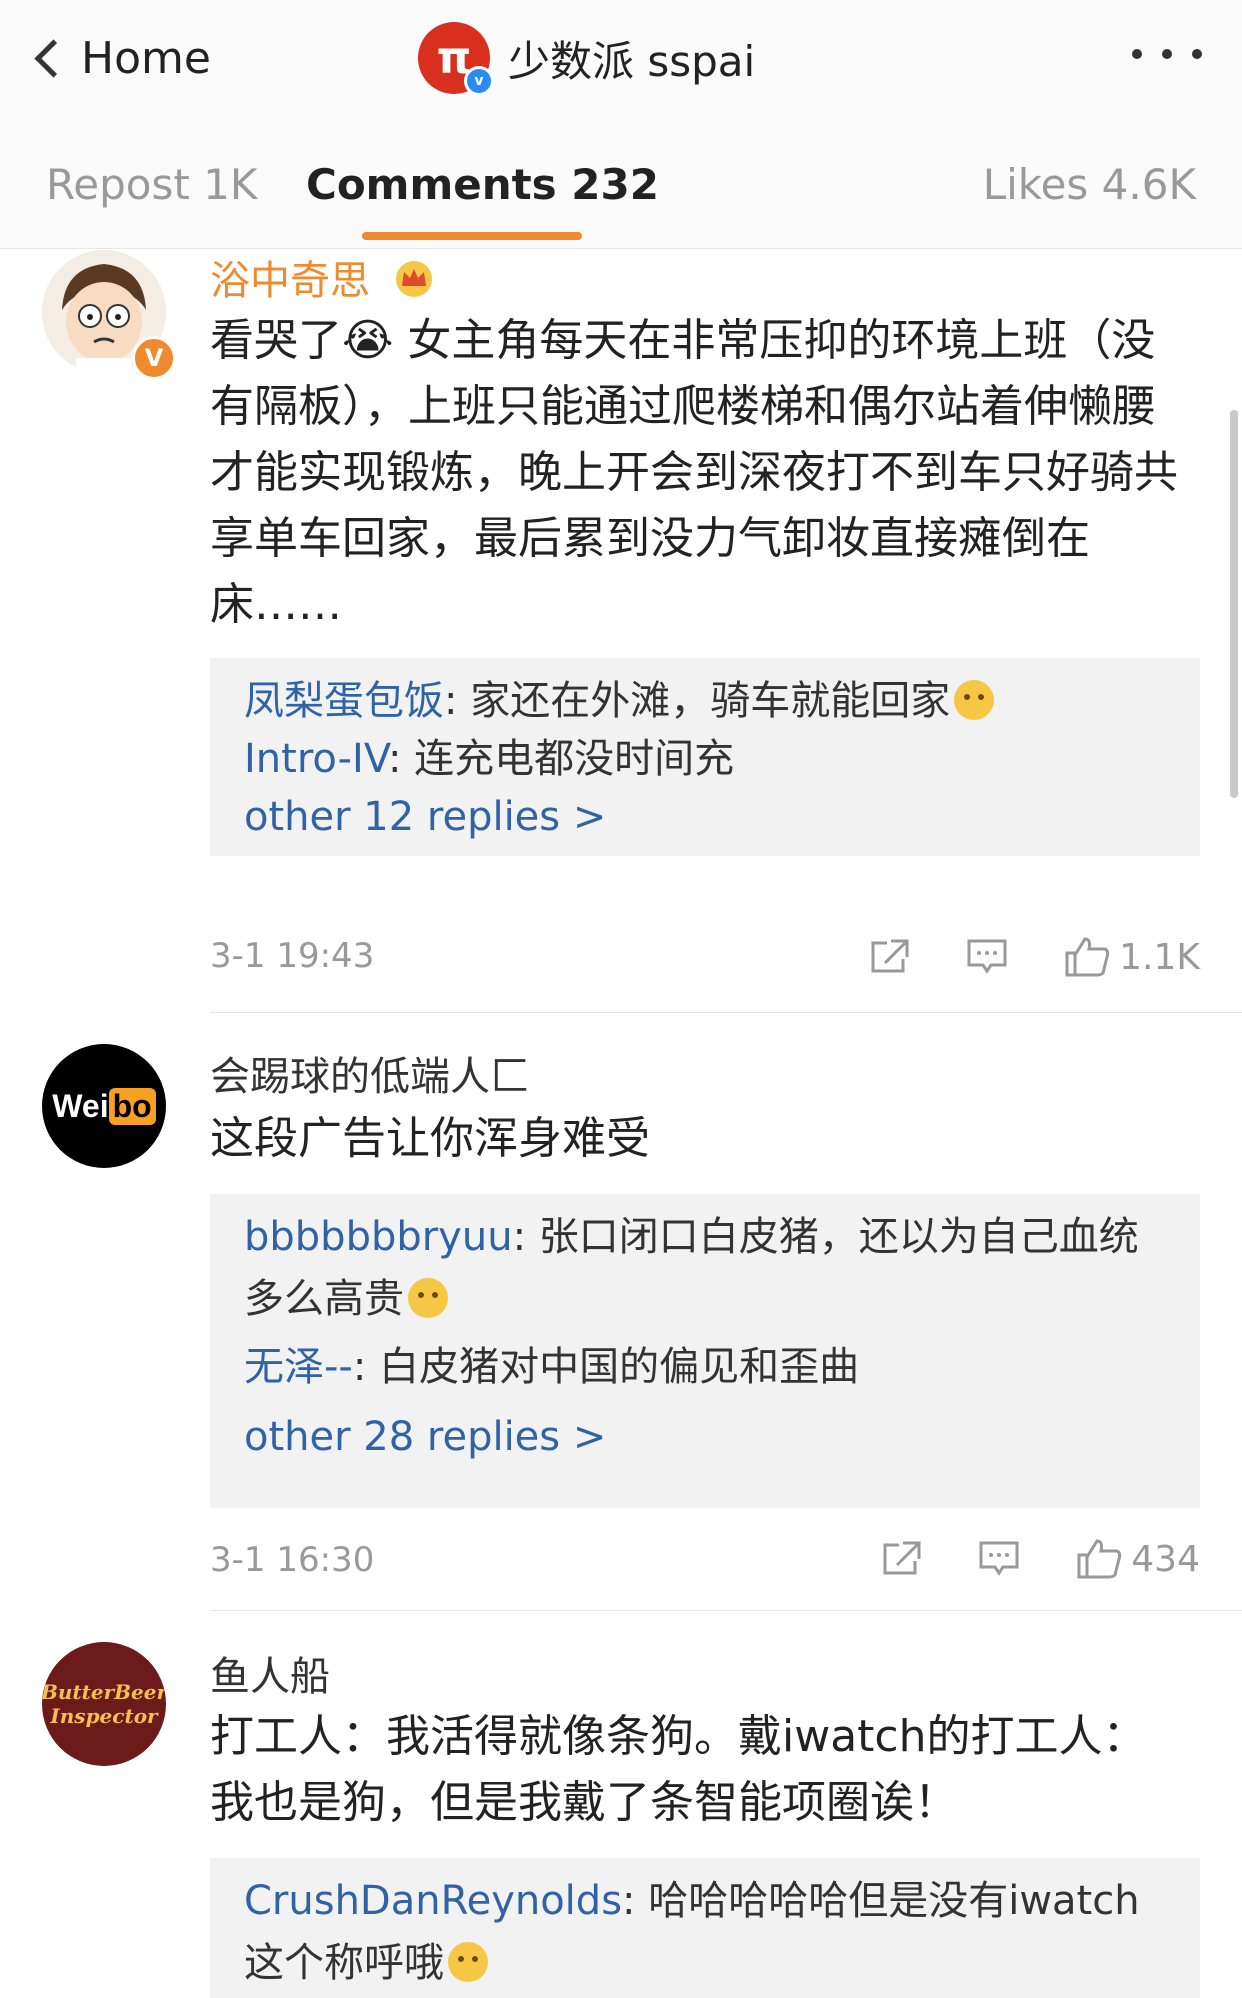  I want to click on avatar-text-b: bo, so click(132, 1106).